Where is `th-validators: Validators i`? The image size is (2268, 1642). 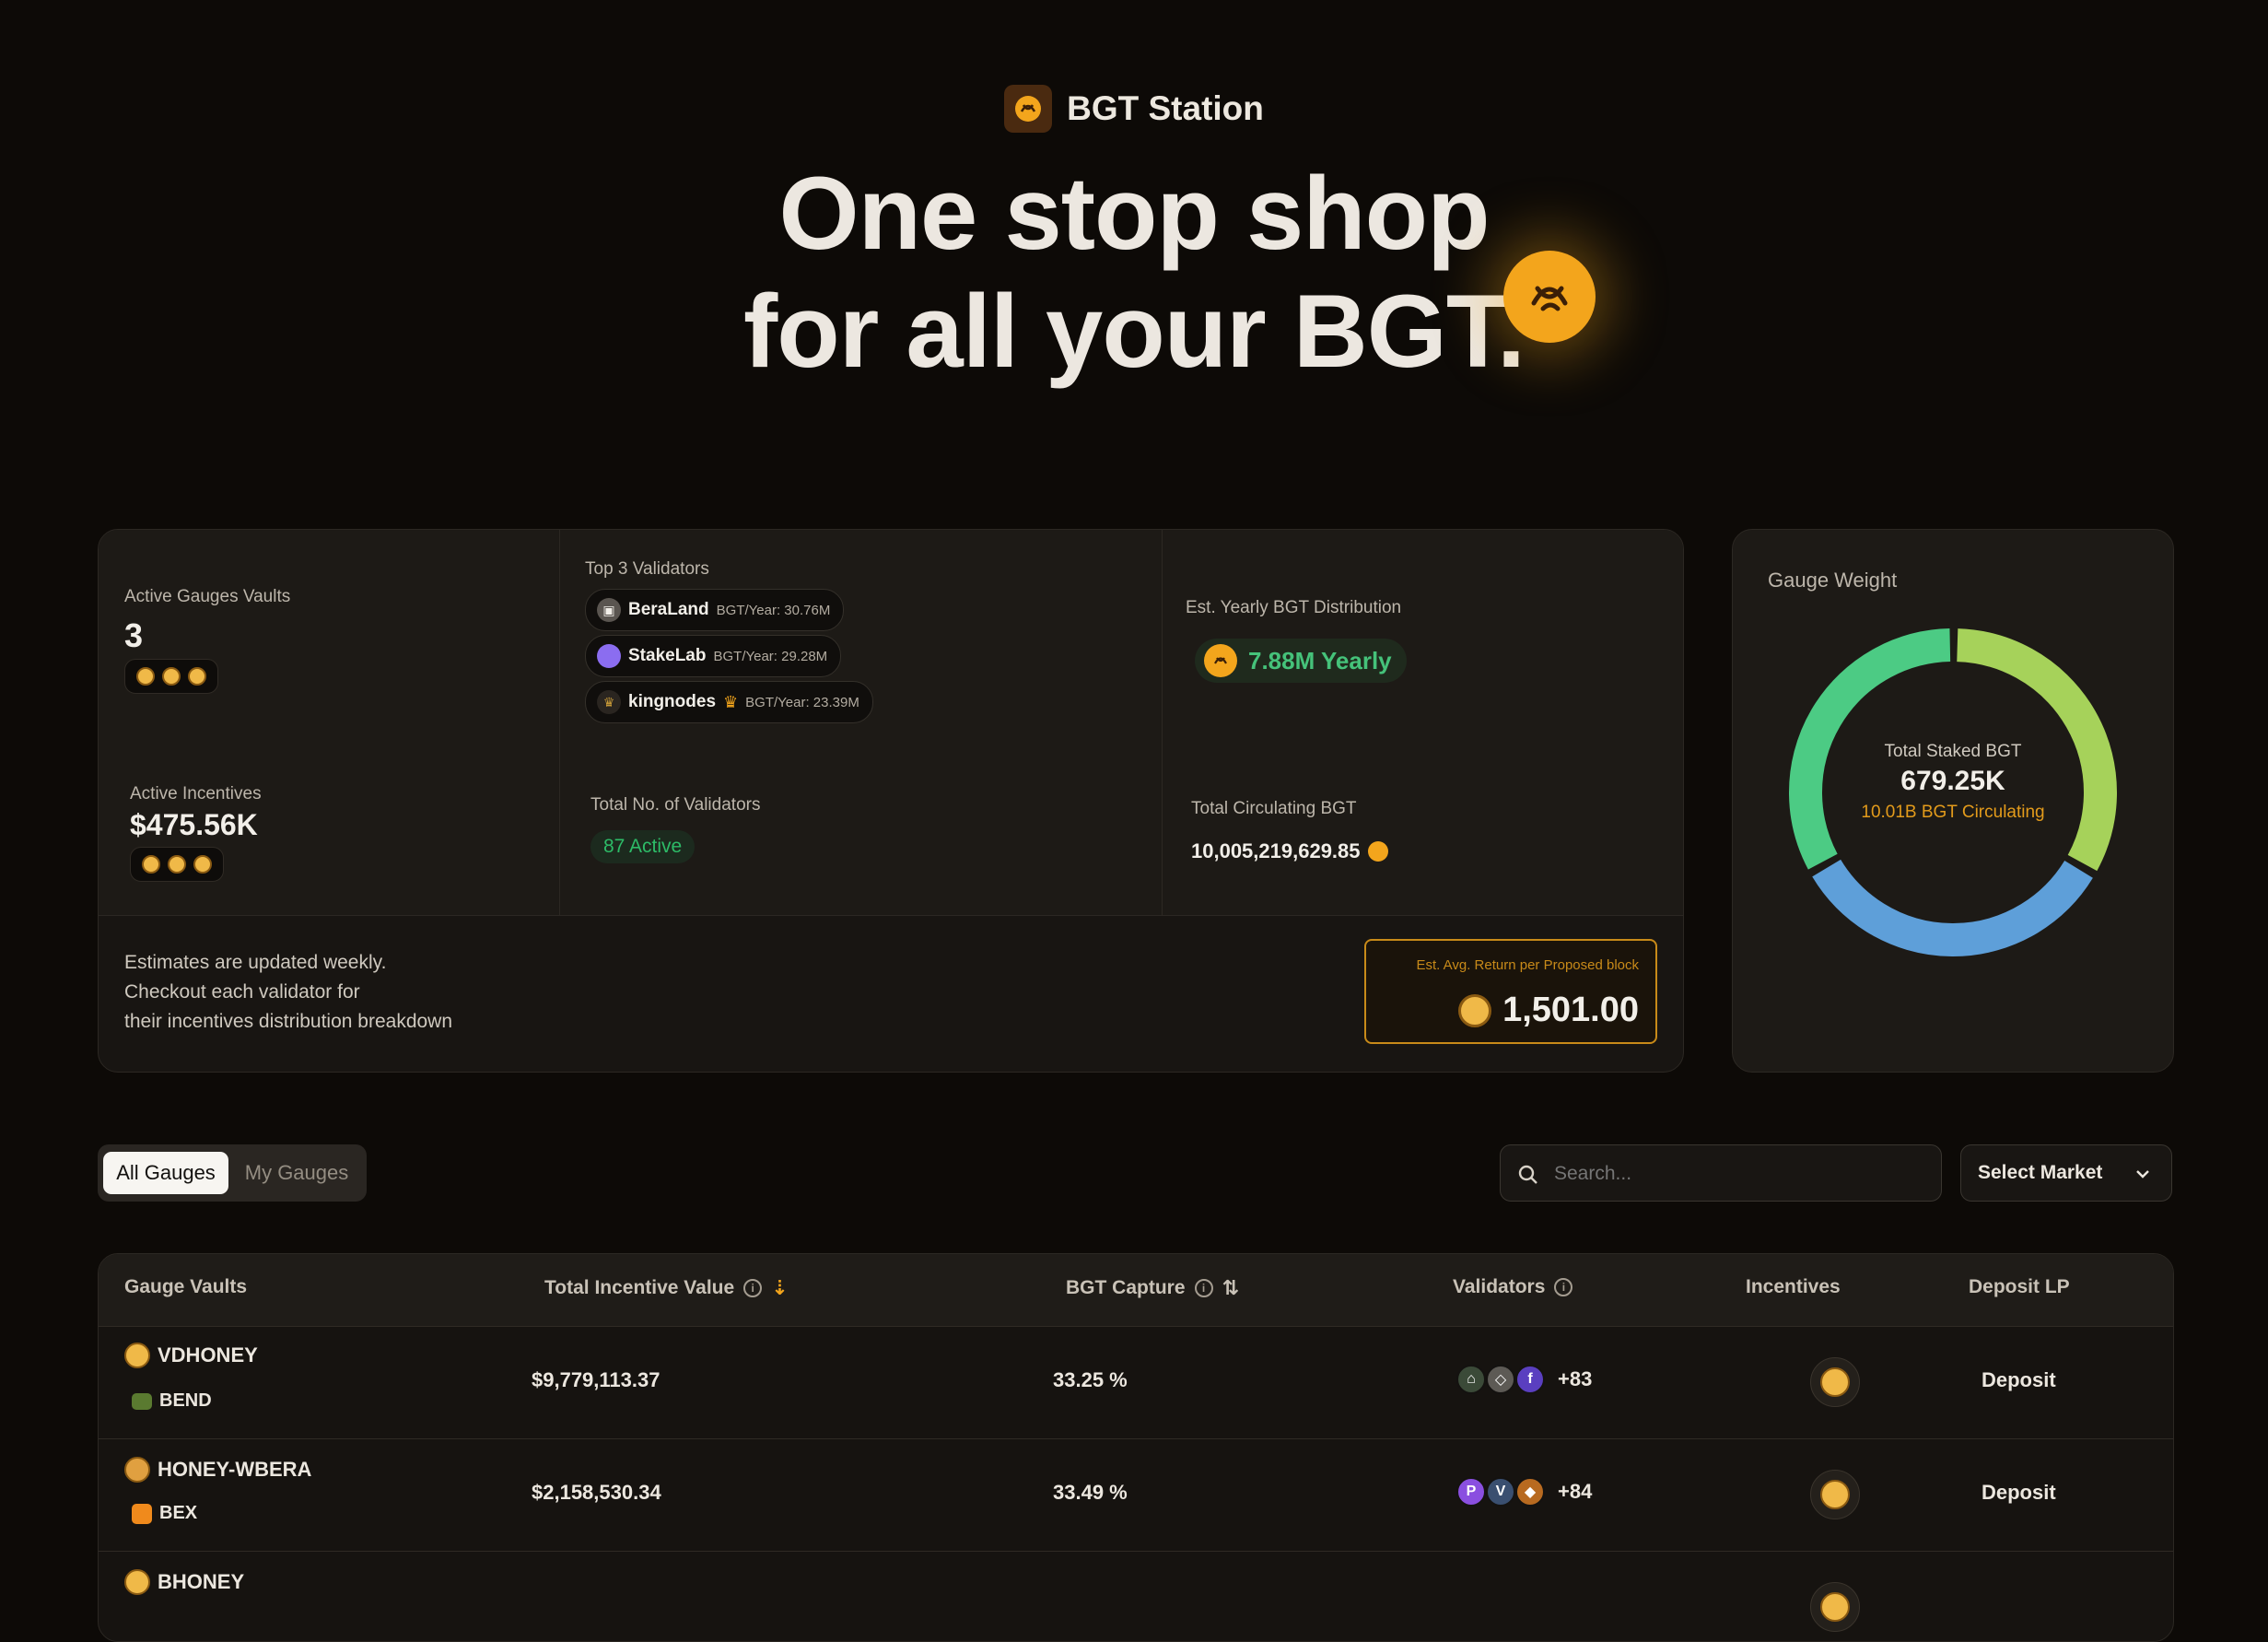 th-validators: Validators i is located at coordinates (1513, 1287).